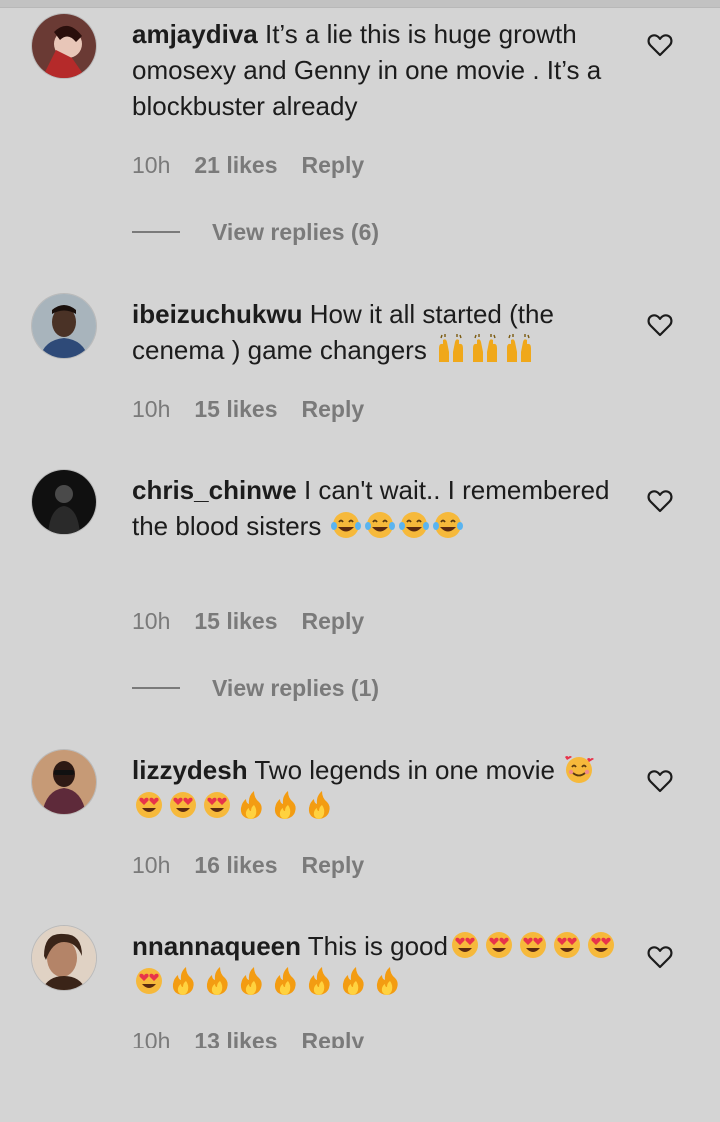 The height and width of the screenshot is (1122, 720). I want to click on comment-meta: 10h 21 likes Reply, so click(248, 165).